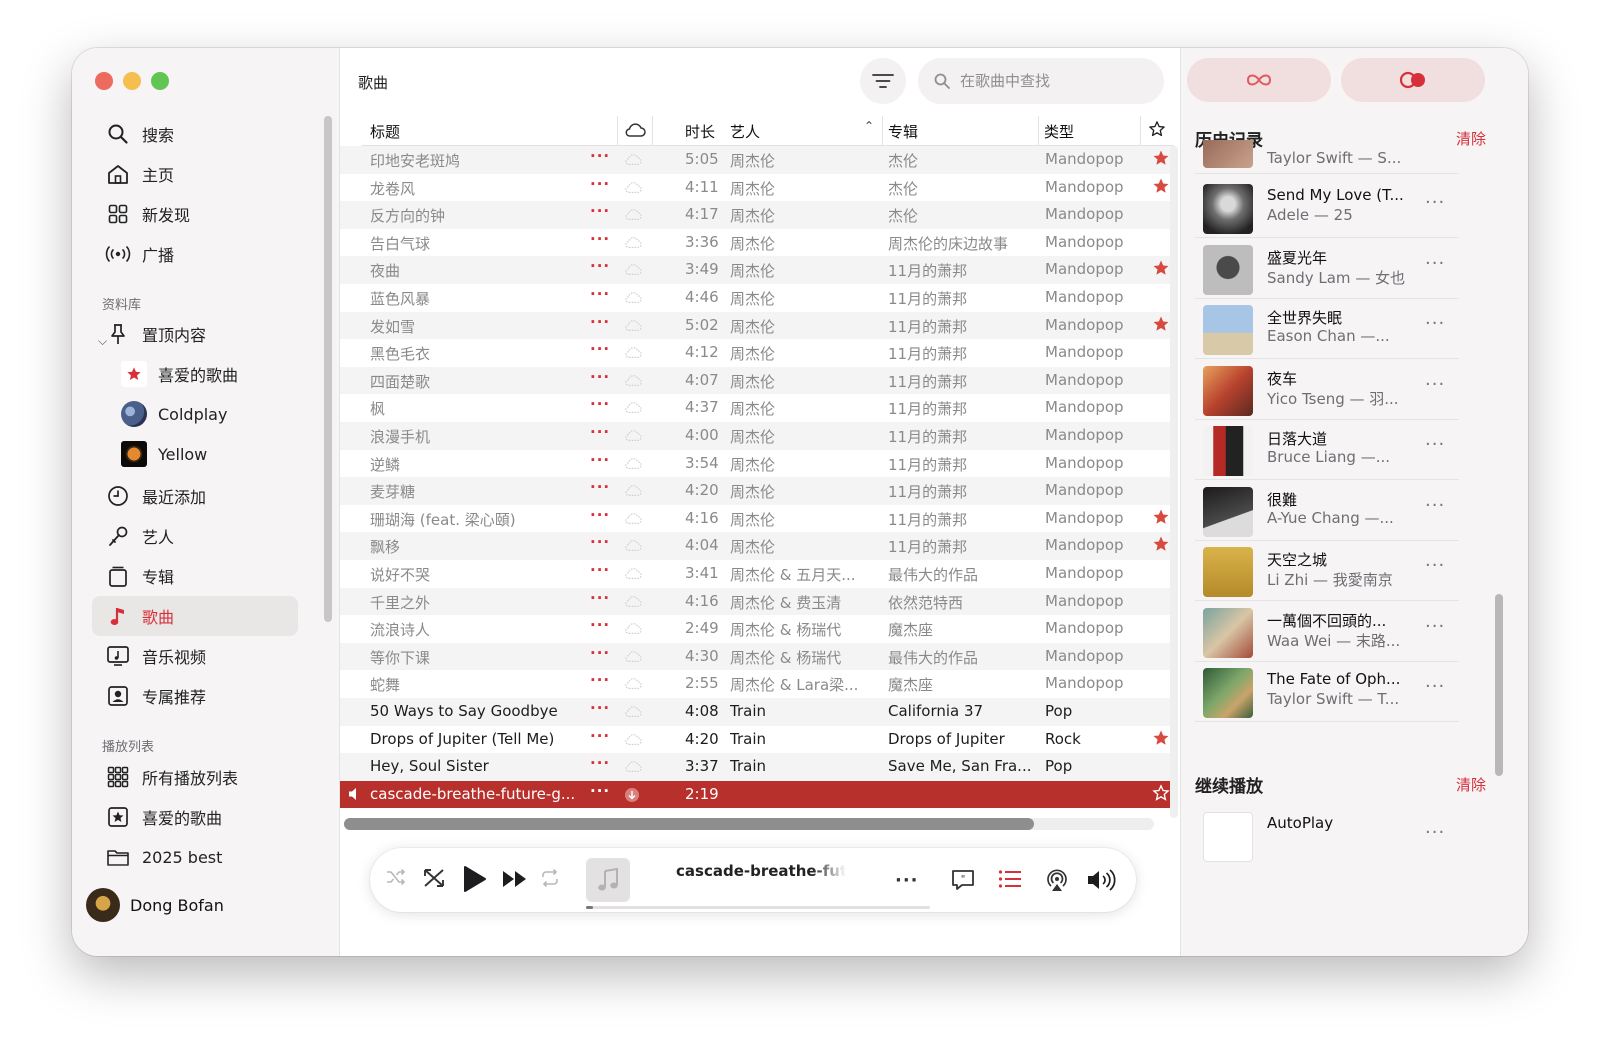 This screenshot has width=1600, height=1052. What do you see at coordinates (758, 408) in the screenshot?
I see `table-row: 枫 ··· 4:37 周杰伦 11月的萧邦 Mandopop` at bounding box center [758, 408].